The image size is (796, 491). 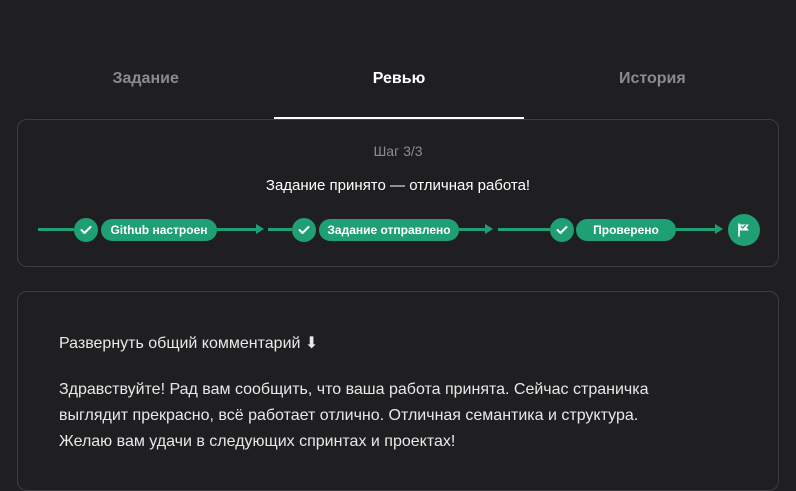 What do you see at coordinates (562, 230) in the screenshot?
I see `step-3-check-icon` at bounding box center [562, 230].